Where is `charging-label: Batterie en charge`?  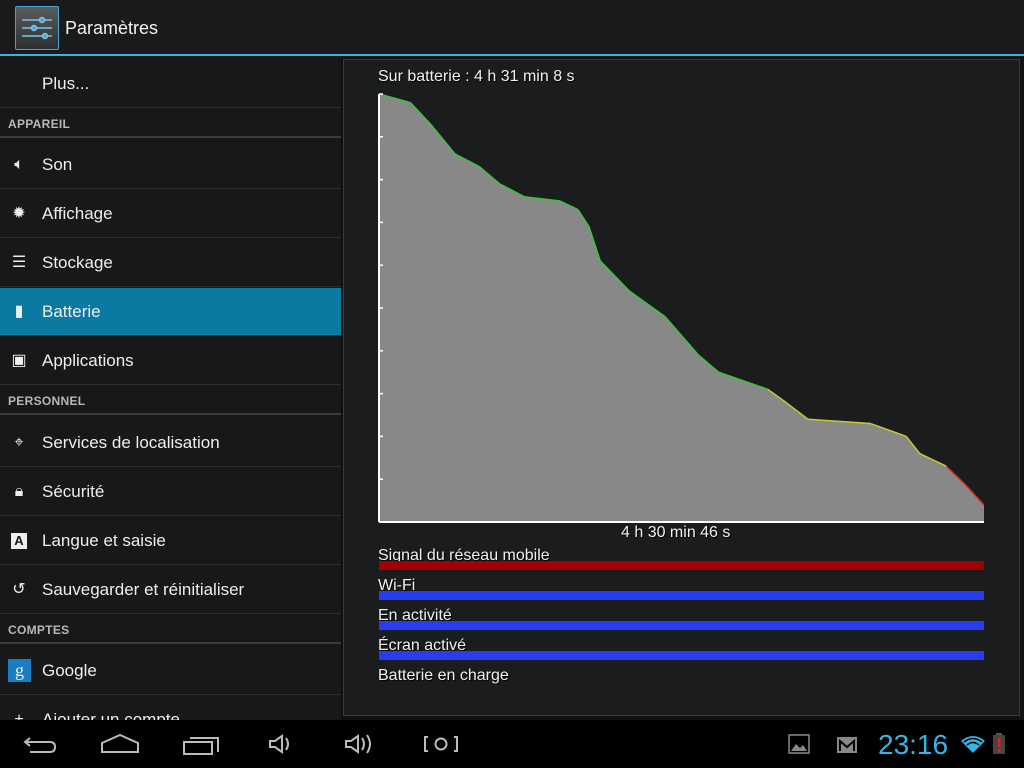 charging-label: Batterie en charge is located at coordinates (443, 675).